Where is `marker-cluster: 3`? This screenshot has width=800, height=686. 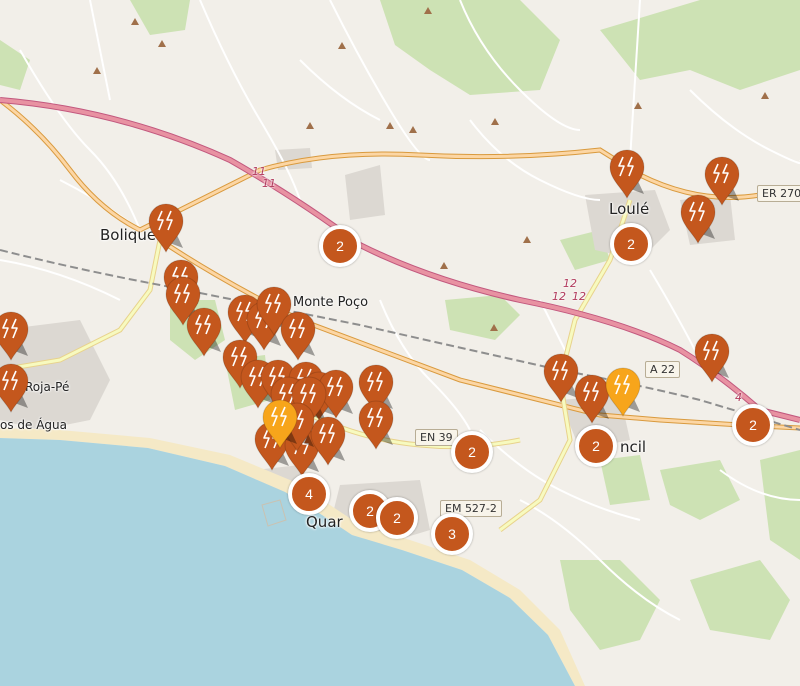 marker-cluster: 3 is located at coordinates (452, 534).